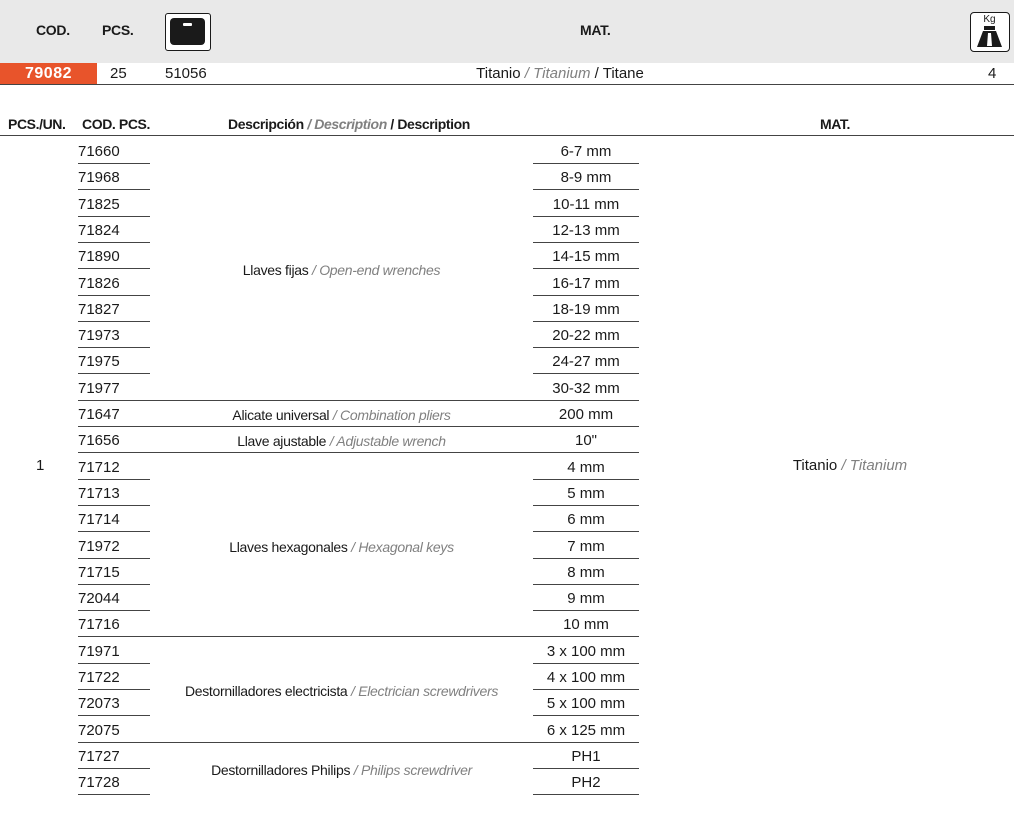  I want to click on kit-row-divider, so click(507, 84).